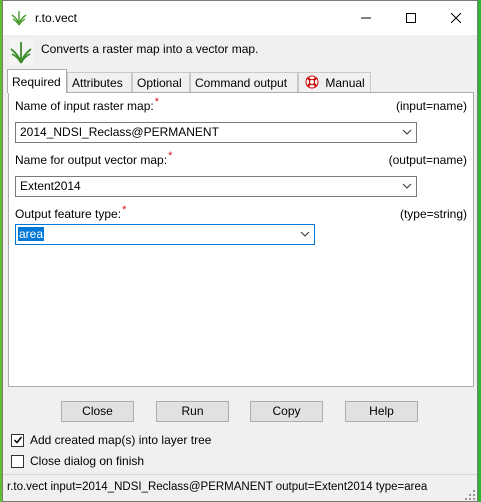 Image resolution: width=481 pixels, height=502 pixels. I want to click on maximize-button, so click(410, 18).